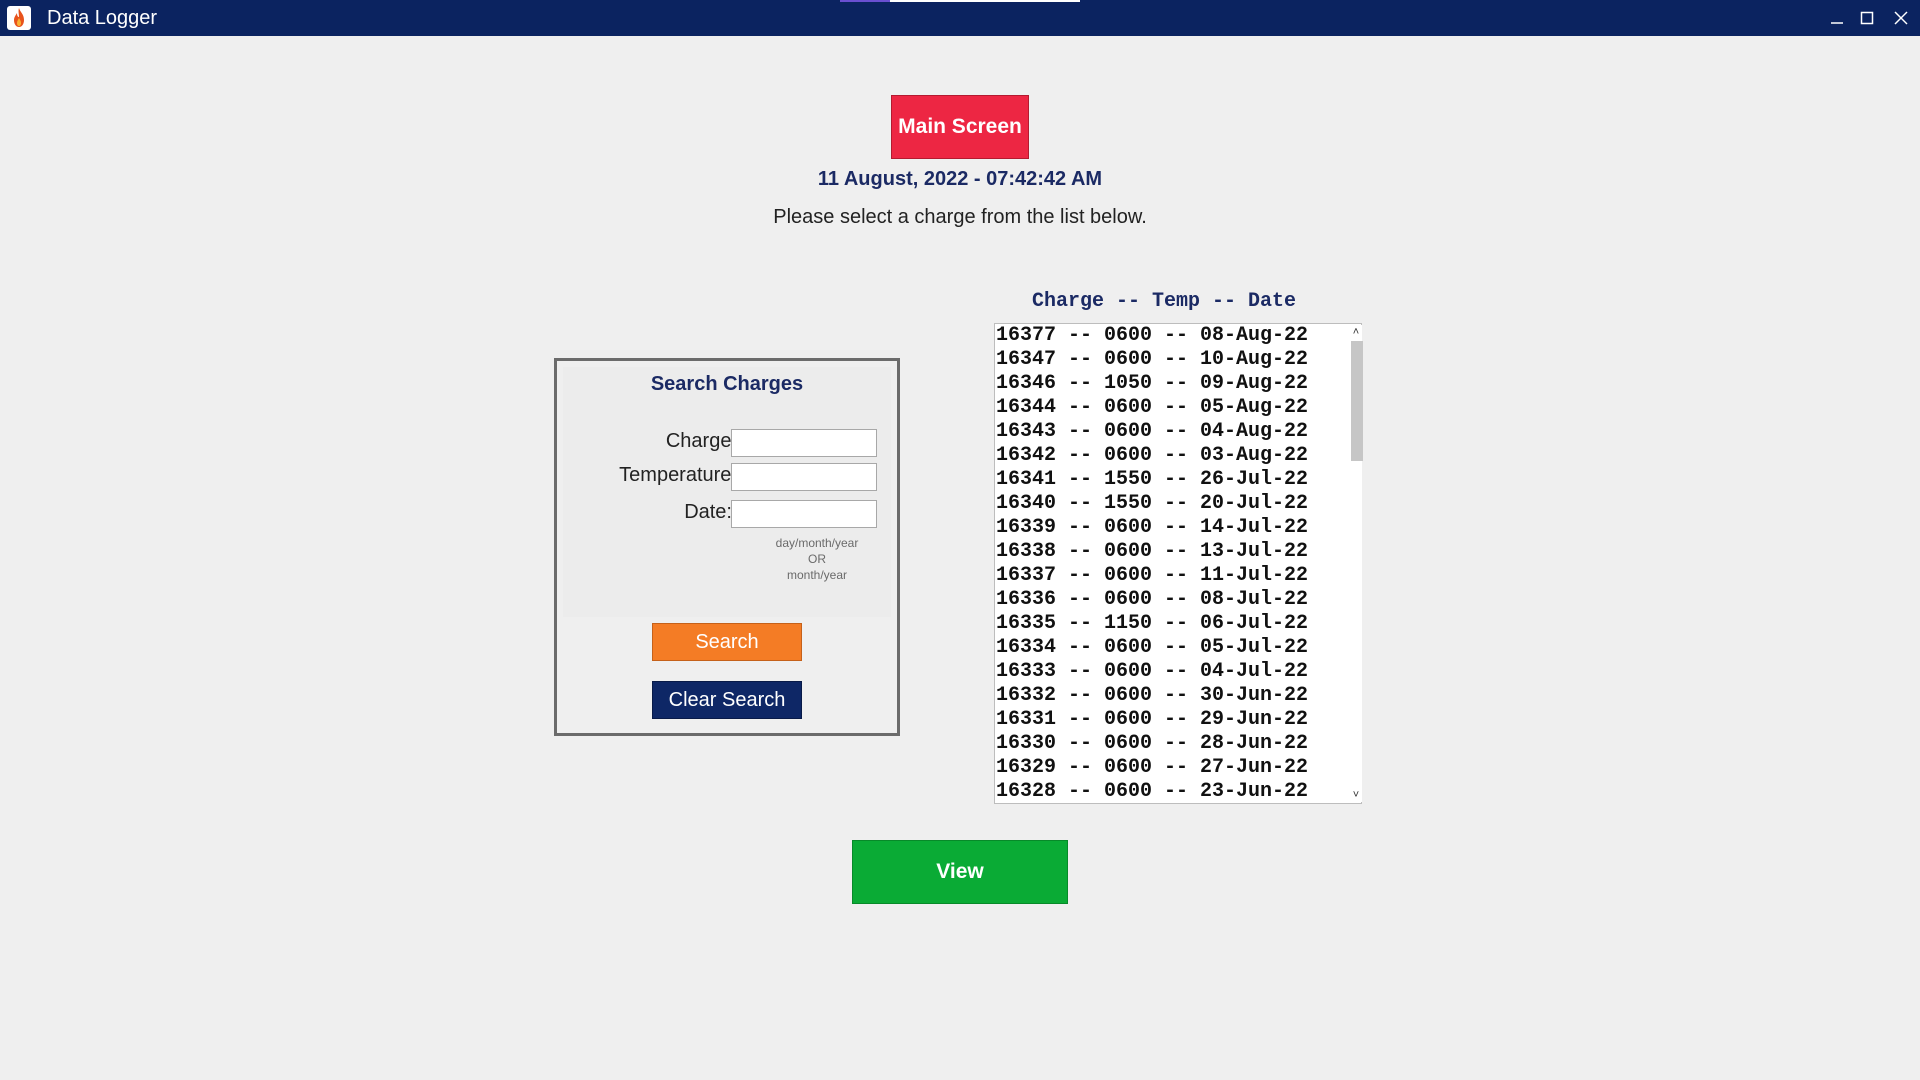 The height and width of the screenshot is (1080, 1920). Describe the element at coordinates (1170, 336) in the screenshot. I see `list-item: 16377 -- 0600 -- 08-Aug-22` at that location.